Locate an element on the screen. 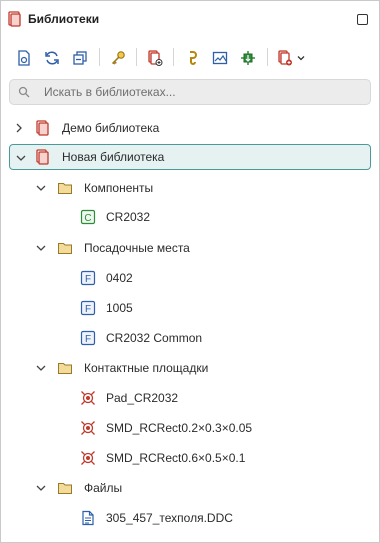  component-c-icon: C is located at coordinates (88, 217).